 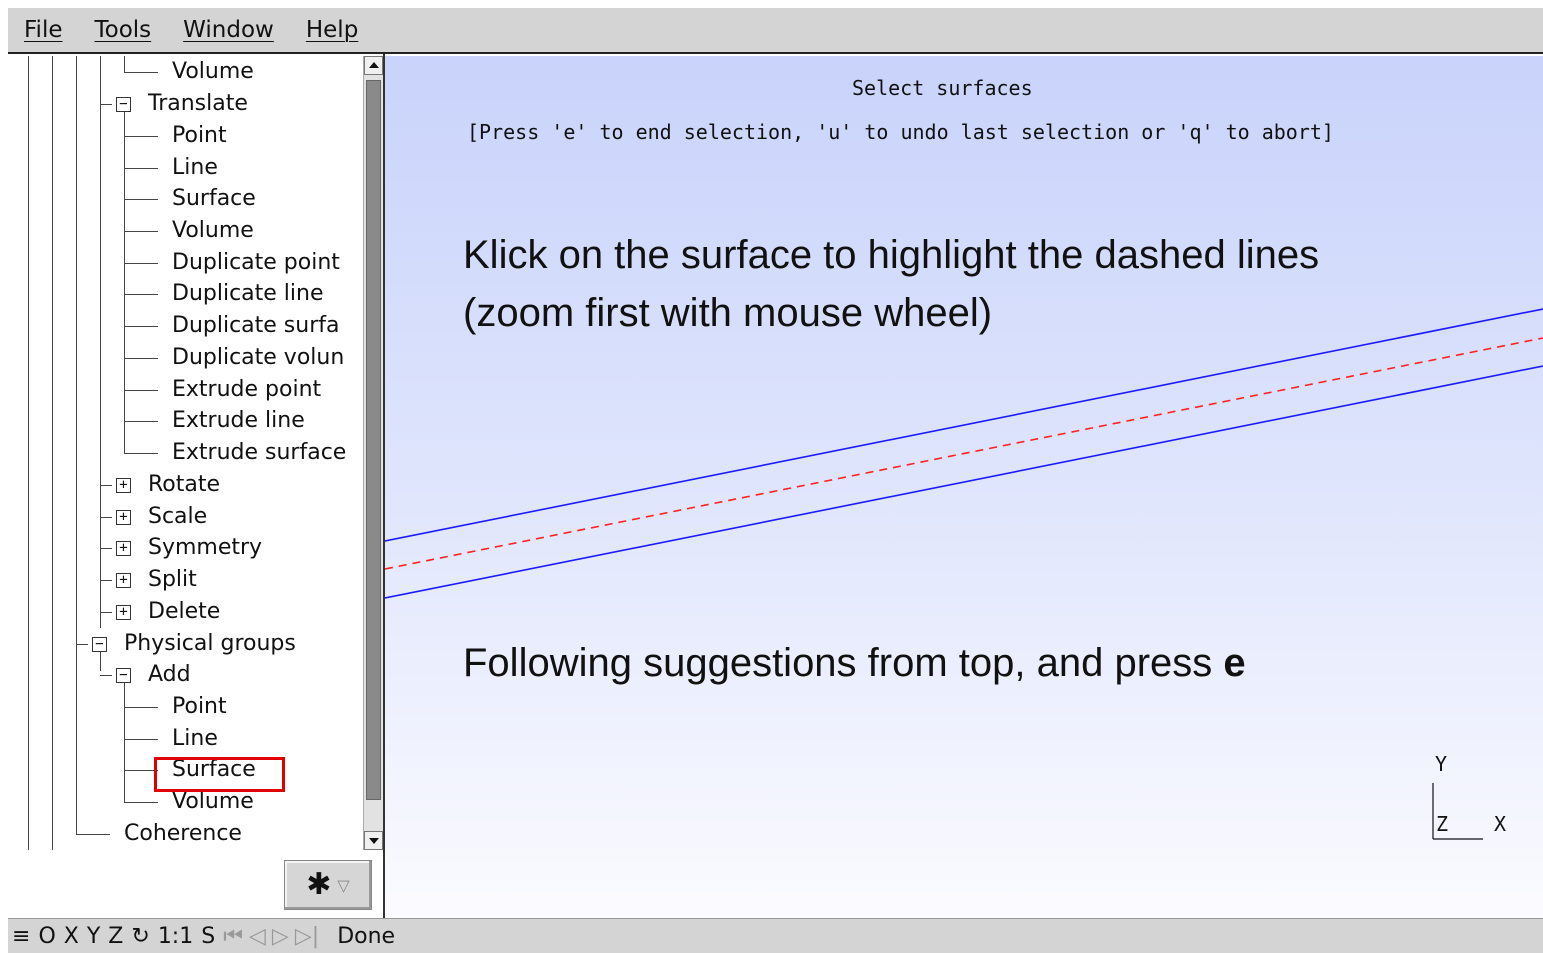 What do you see at coordinates (184, 485) in the screenshot?
I see `tree-item-rotate: Rotate` at bounding box center [184, 485].